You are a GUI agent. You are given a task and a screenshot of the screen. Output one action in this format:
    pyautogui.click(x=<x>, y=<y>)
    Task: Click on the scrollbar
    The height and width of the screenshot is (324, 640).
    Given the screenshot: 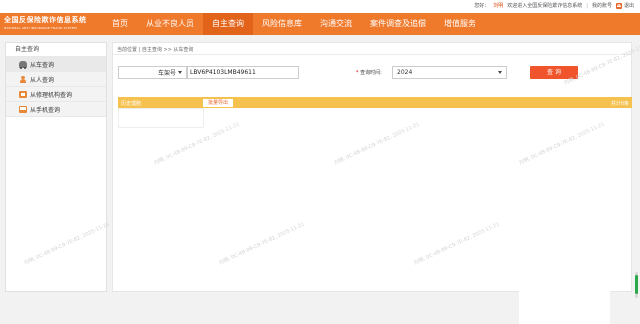 What is the action you would take?
    pyautogui.click(x=636, y=285)
    